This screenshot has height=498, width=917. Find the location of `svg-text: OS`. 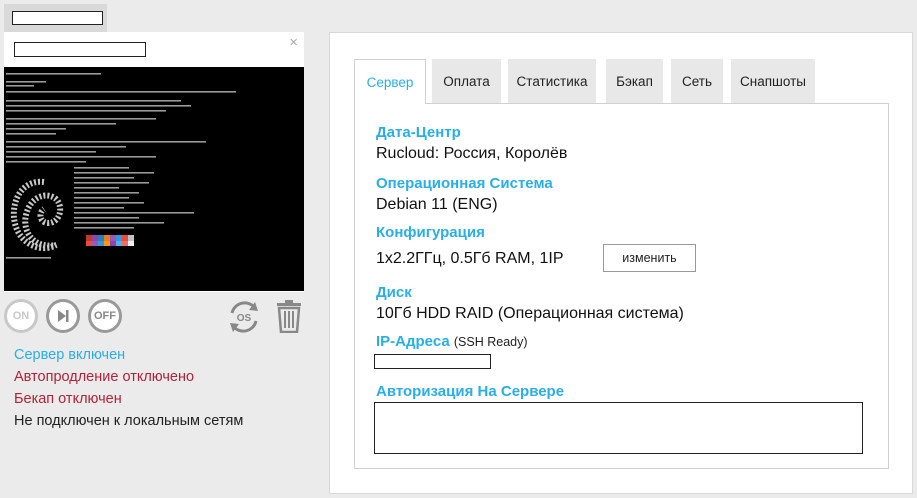

svg-text: OS is located at coordinates (244, 318).